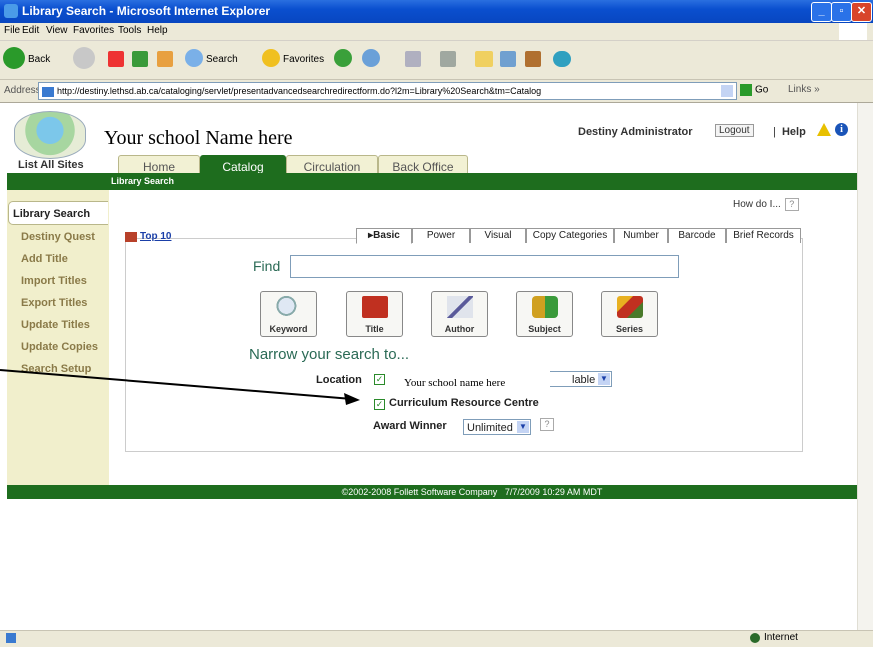  What do you see at coordinates (781, 637) in the screenshot?
I see `zone-label: Internet` at bounding box center [781, 637].